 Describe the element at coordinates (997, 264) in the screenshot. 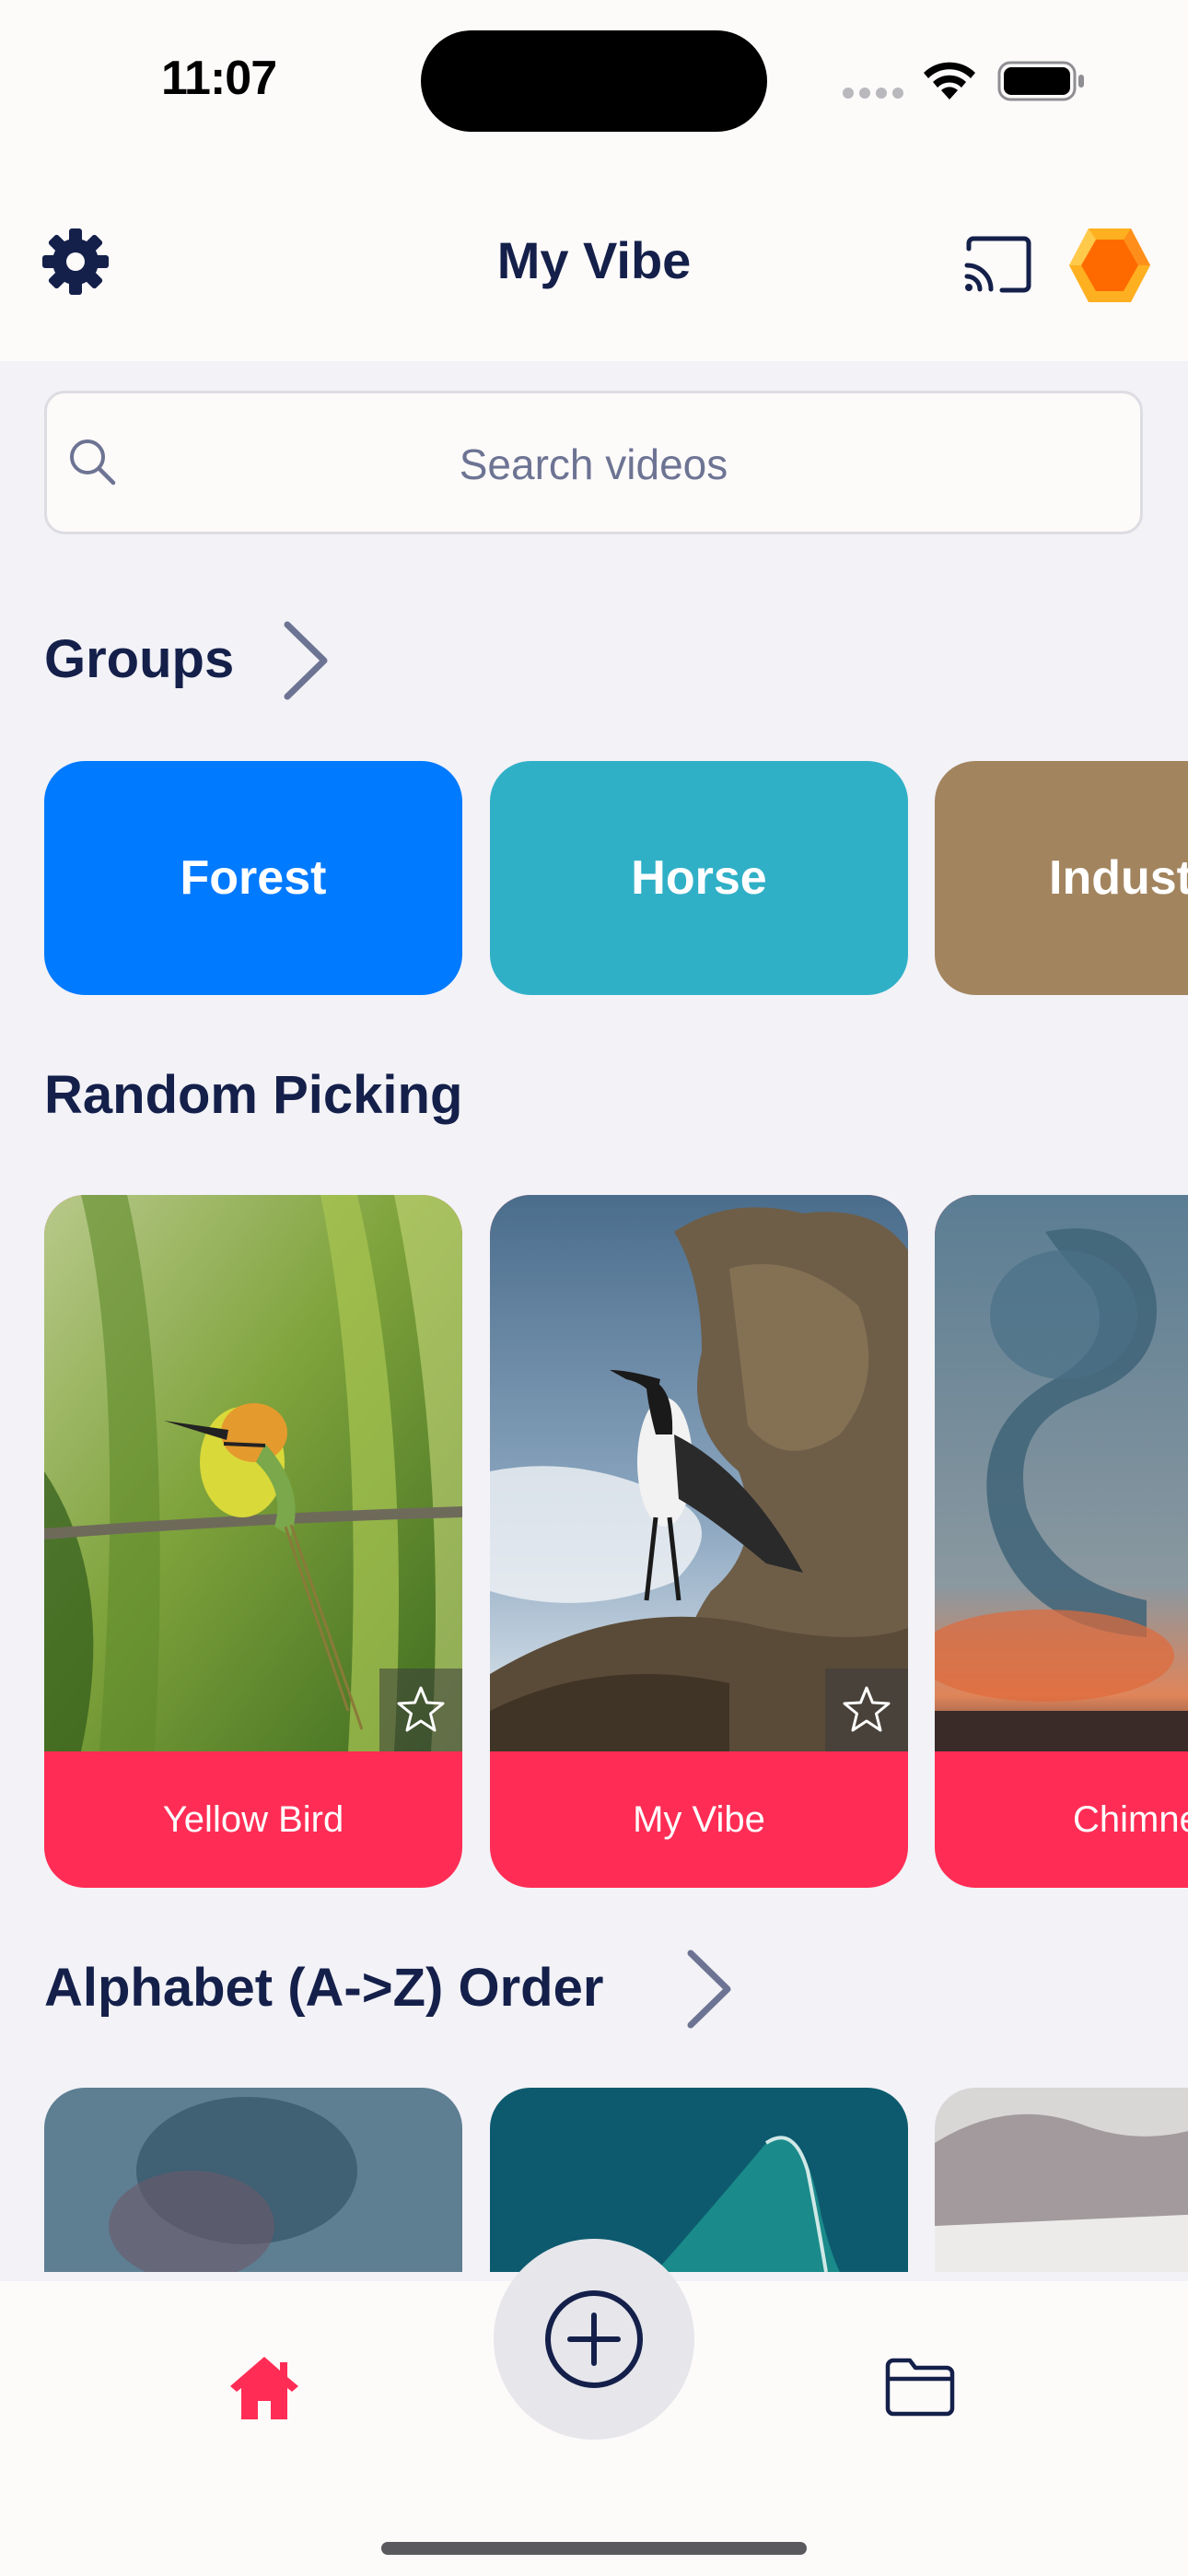

I see `cast-icon` at that location.